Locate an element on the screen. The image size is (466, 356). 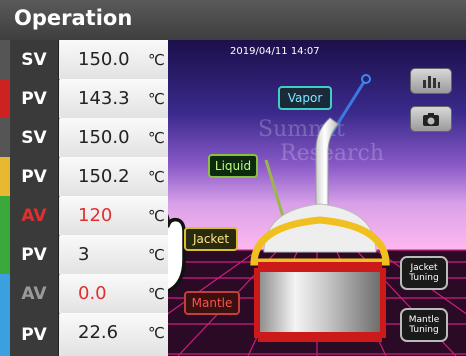
reading-value: 143.3 is located at coordinates (104, 98).